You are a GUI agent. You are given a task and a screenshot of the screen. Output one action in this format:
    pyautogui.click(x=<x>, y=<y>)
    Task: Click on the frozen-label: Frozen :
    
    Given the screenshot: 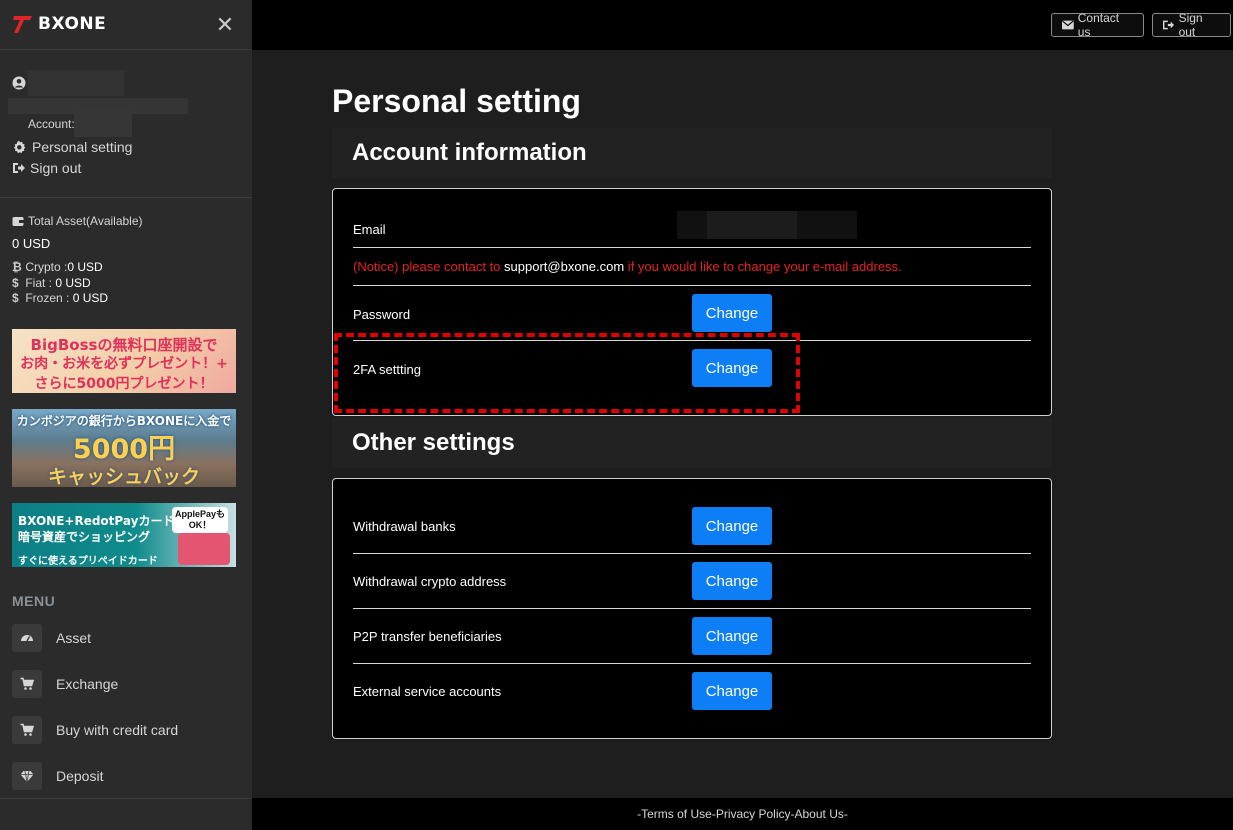 What is the action you would take?
    pyautogui.click(x=49, y=298)
    